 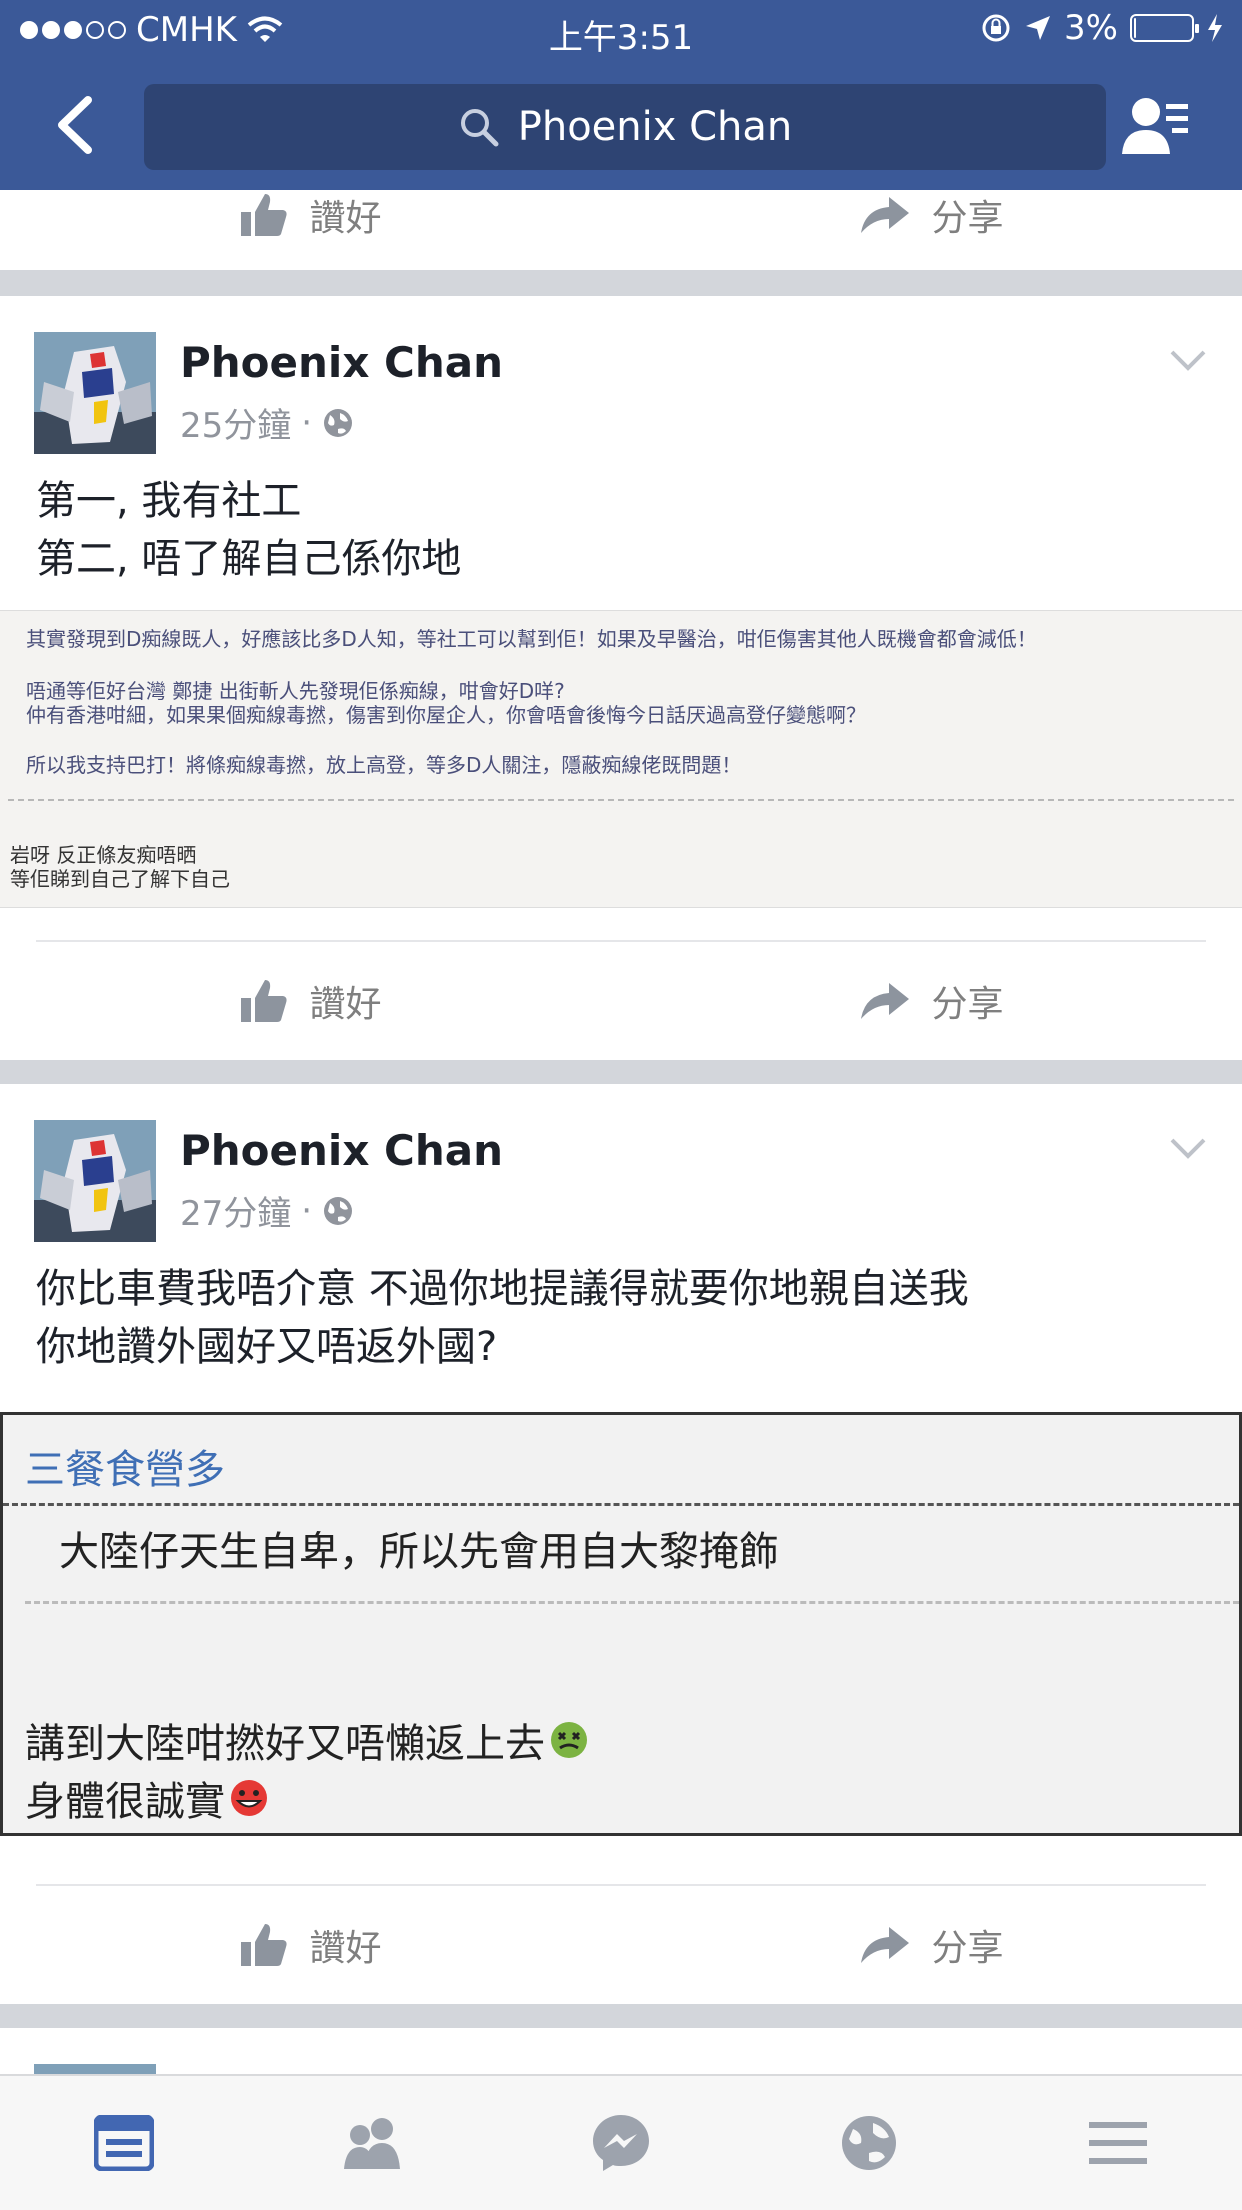 I want to click on menu-icon, so click(x=1117, y=2143).